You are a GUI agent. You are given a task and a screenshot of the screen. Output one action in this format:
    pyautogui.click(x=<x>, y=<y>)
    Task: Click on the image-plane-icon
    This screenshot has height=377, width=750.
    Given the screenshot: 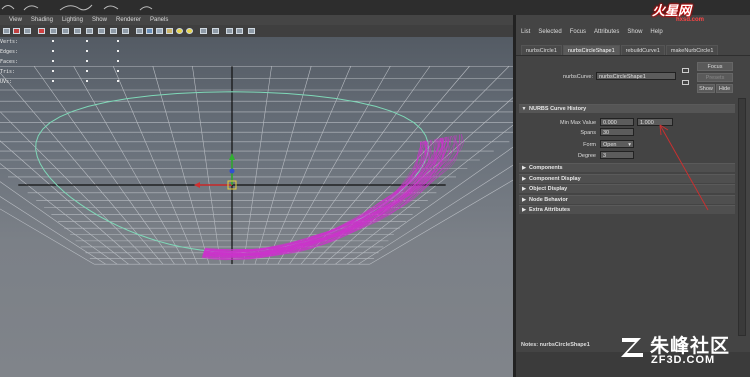 What is the action you would take?
    pyautogui.click(x=53, y=31)
    